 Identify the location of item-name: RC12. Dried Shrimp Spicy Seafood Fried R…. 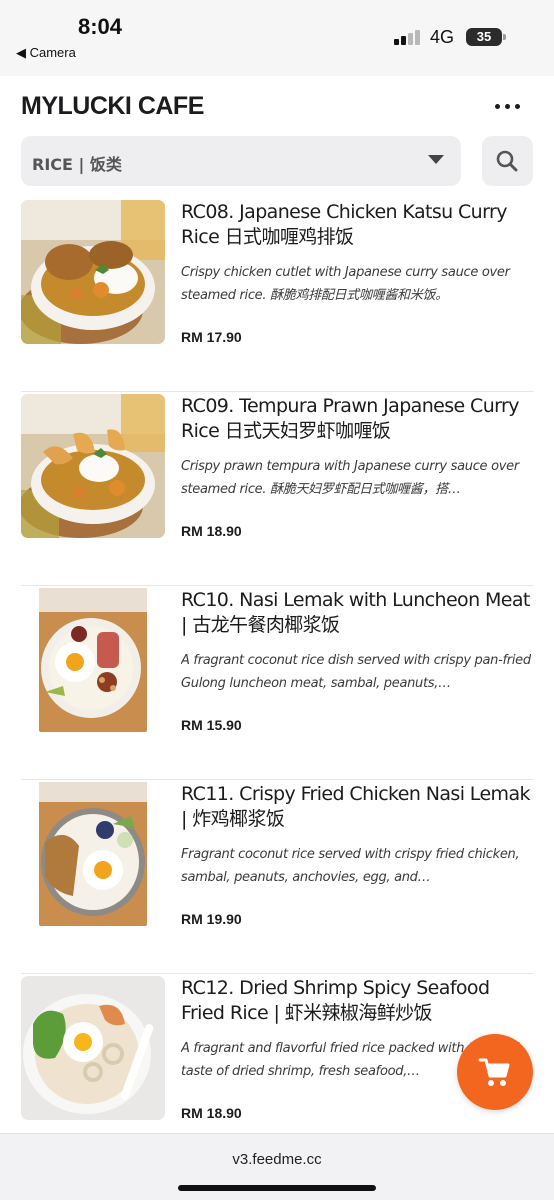
(335, 1000).